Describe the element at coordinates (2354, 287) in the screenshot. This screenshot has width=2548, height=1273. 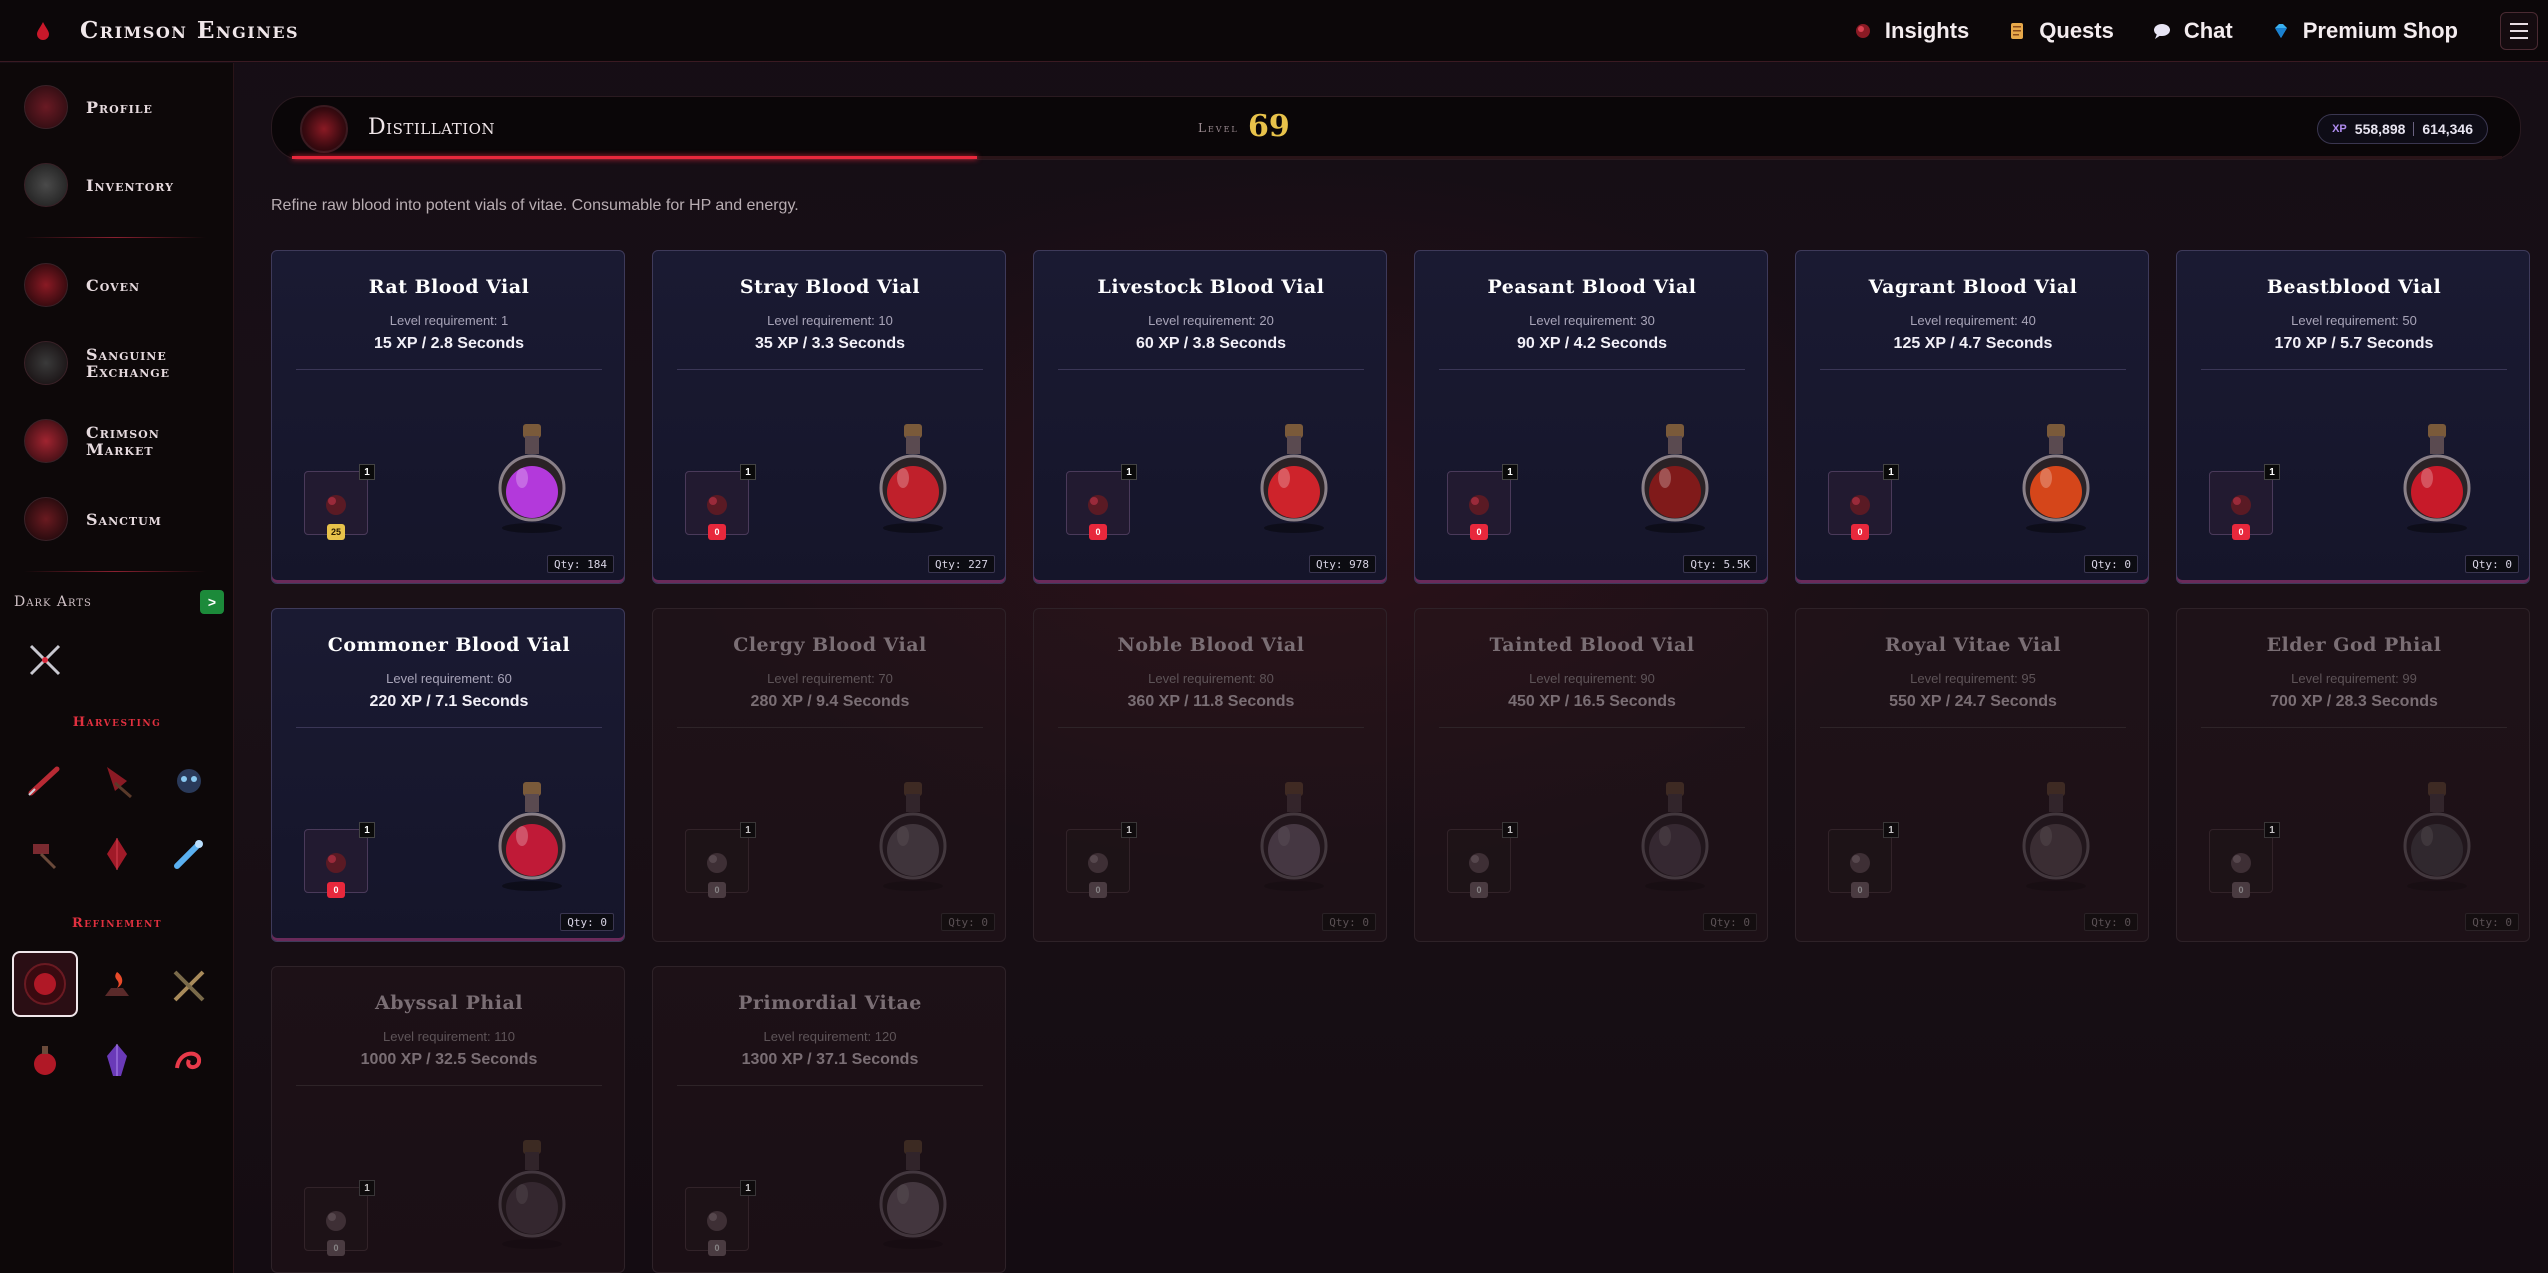
I see `recipe-title: Beastblood Vial` at that location.